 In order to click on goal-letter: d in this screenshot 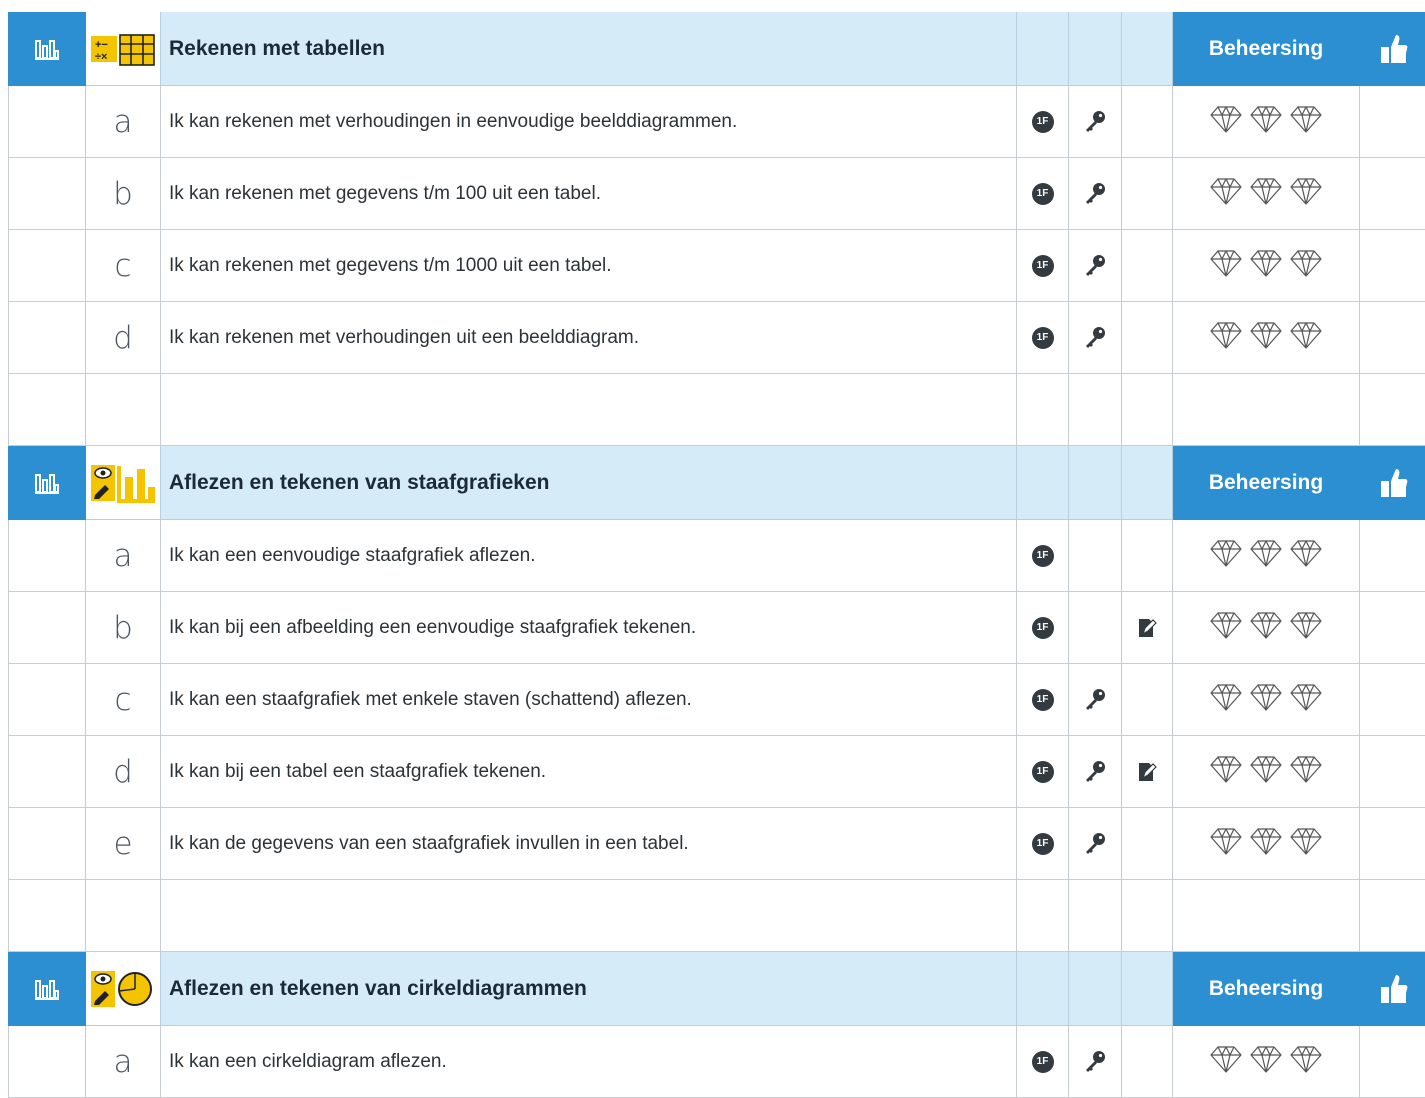, I will do `click(123, 338)`.